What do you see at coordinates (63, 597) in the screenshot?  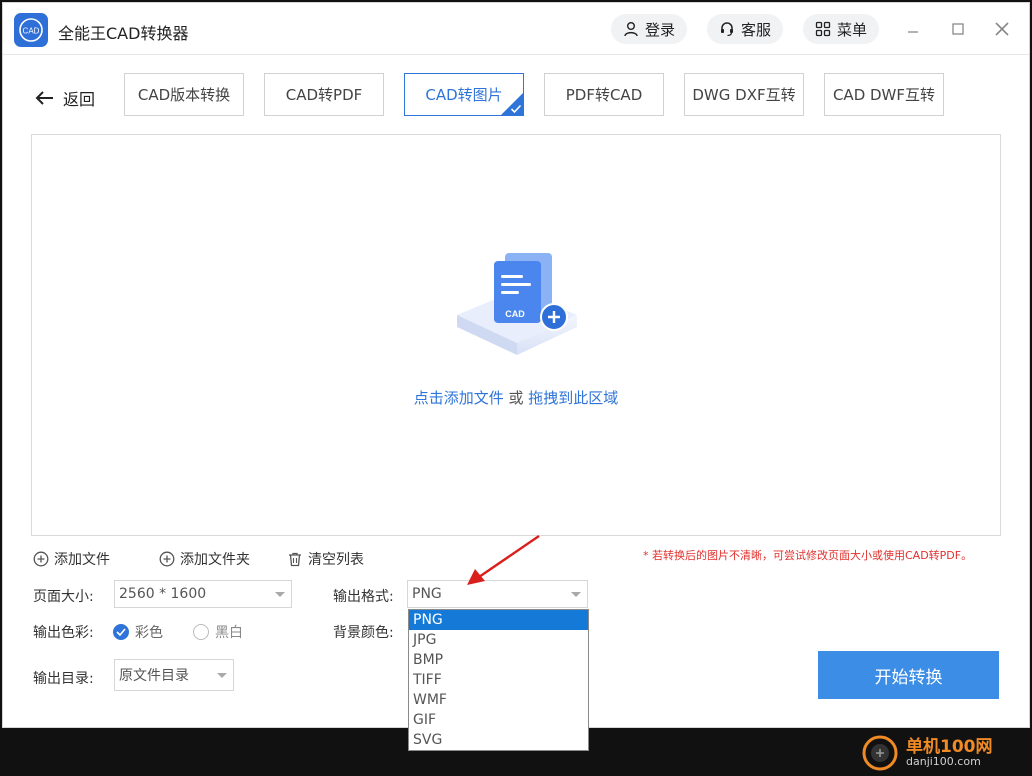 I see `page-size-label: 页面大小:` at bounding box center [63, 597].